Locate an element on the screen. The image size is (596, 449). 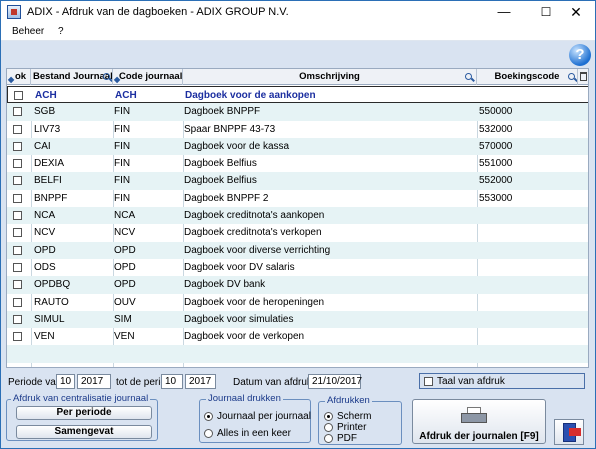
header-omschrijving: Omschrijving is located at coordinates (330, 77).